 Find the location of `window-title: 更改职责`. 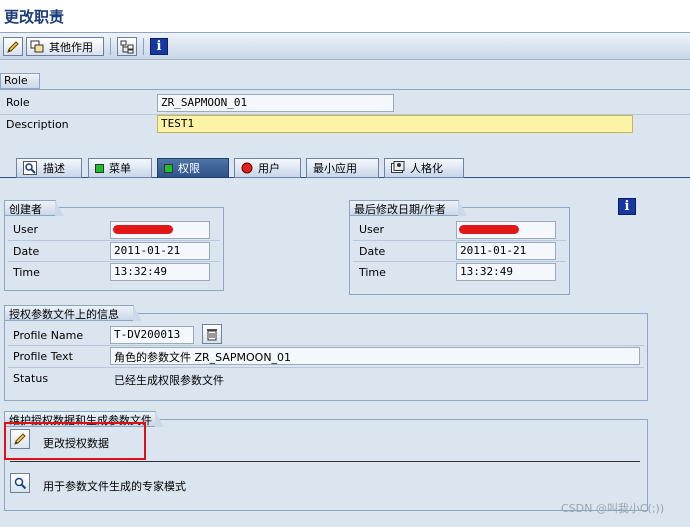

window-title: 更改职责 is located at coordinates (34, 17).